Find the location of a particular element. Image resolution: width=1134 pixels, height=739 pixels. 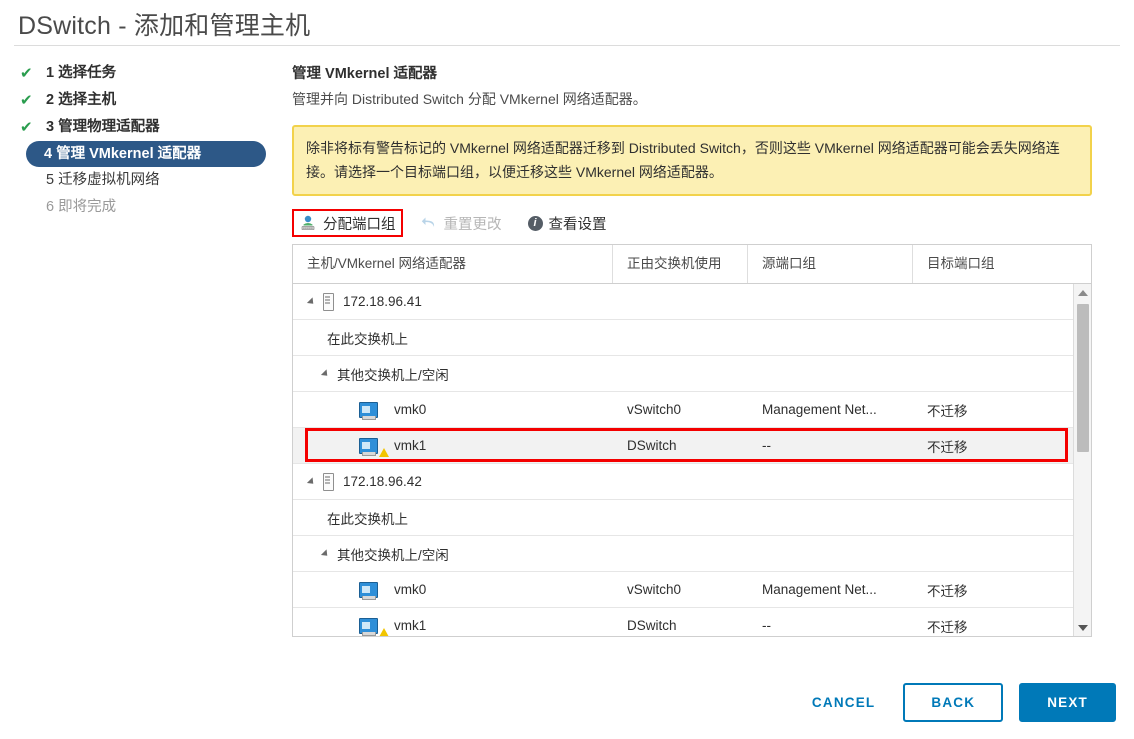

dialog-footer: CANCEL BACK NEXT is located at coordinates (567, 702).